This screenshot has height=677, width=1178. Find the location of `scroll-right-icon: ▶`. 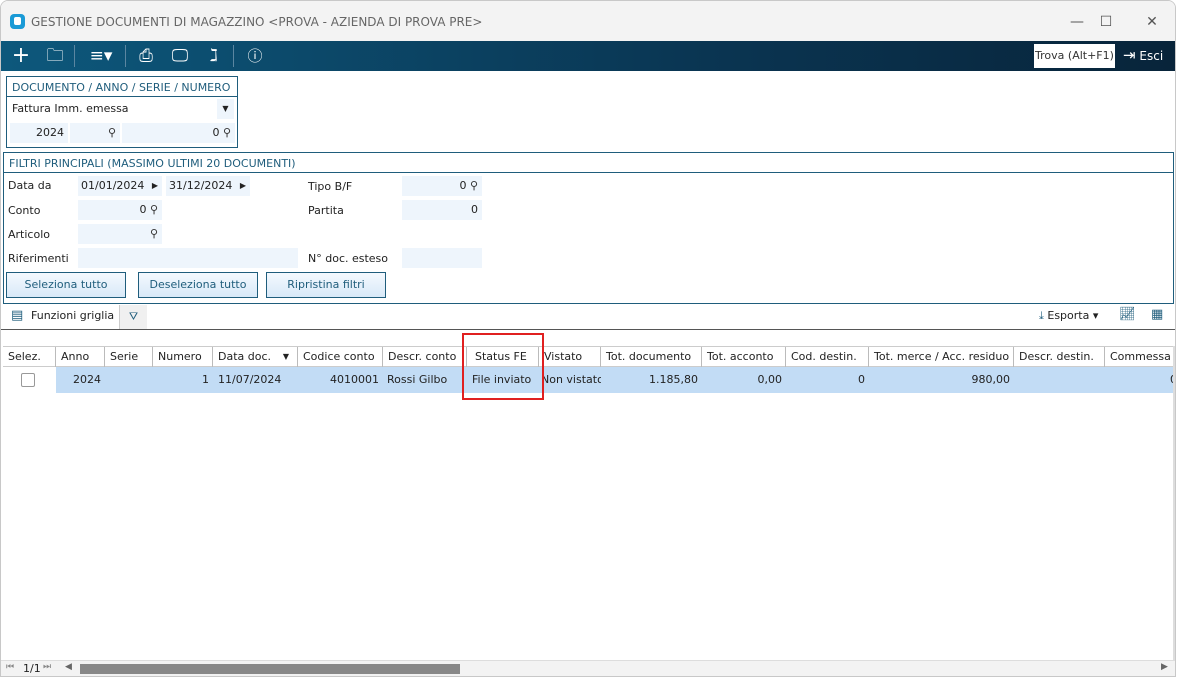

scroll-right-icon: ▶ is located at coordinates (1164, 667).